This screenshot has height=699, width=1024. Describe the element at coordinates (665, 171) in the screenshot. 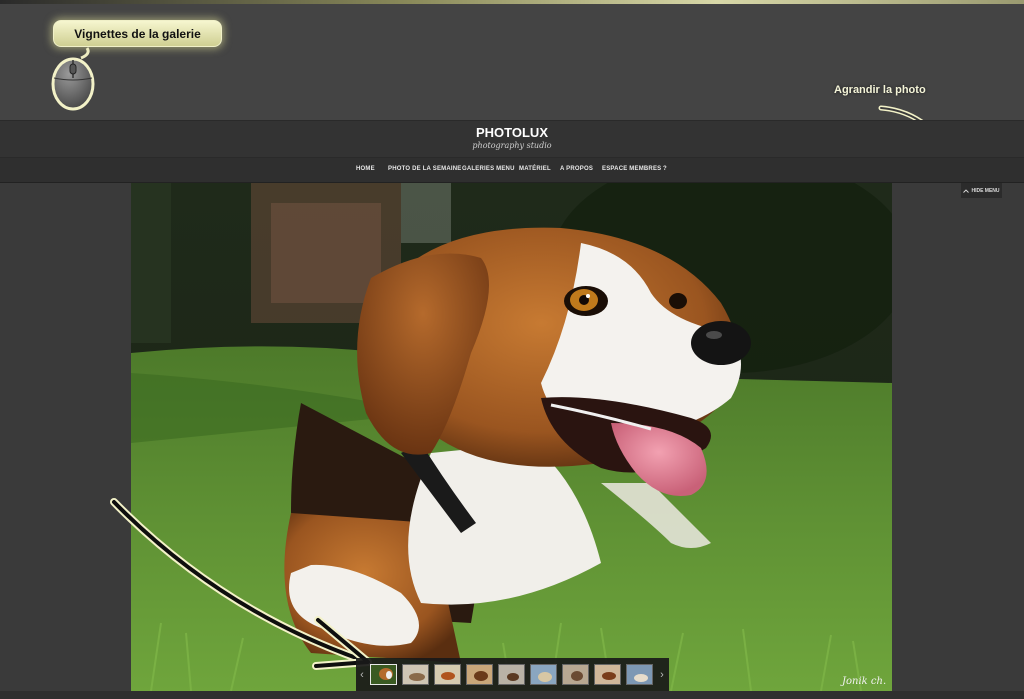

I see `nav-item-help: ?` at that location.